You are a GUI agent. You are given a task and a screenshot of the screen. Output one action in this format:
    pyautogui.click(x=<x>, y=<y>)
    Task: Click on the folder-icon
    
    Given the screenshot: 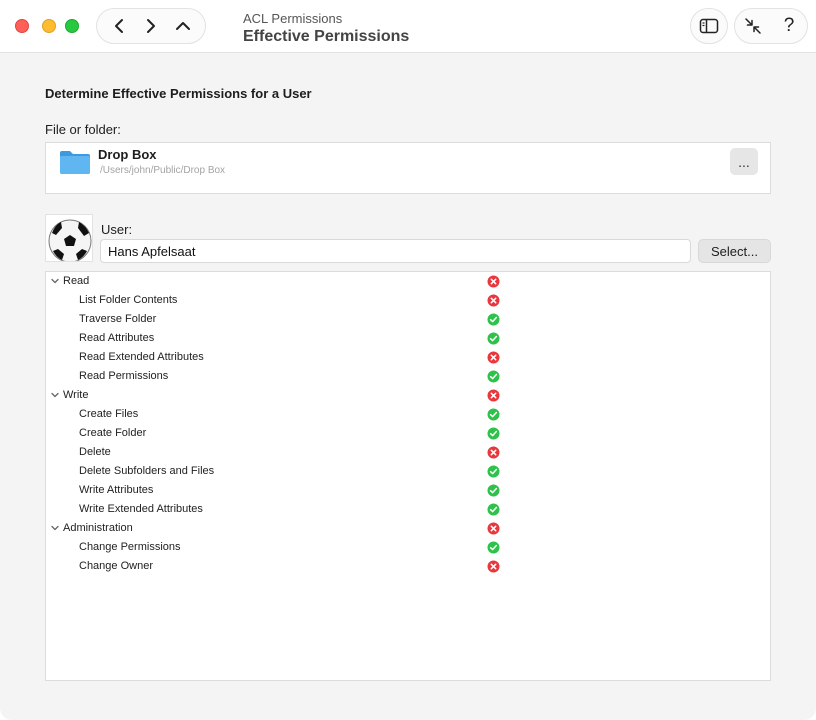 What is the action you would take?
    pyautogui.click(x=75, y=162)
    